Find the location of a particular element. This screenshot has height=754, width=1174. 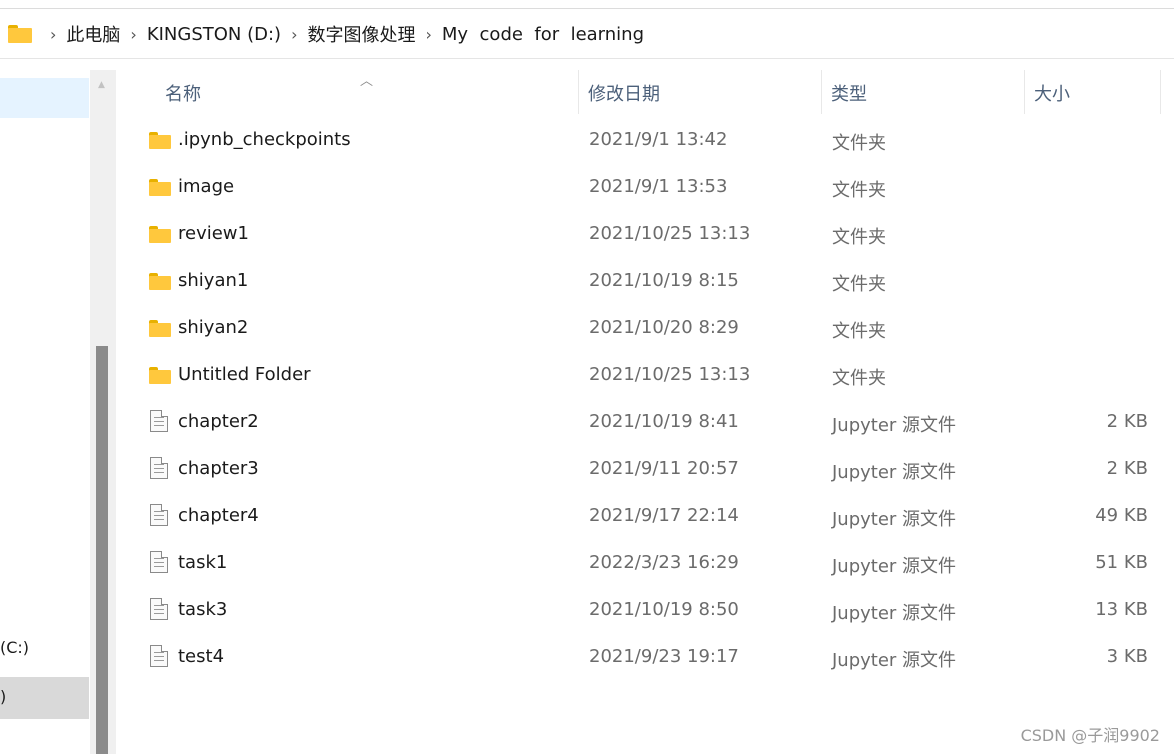

address-bar-divider is located at coordinates (587, 58).